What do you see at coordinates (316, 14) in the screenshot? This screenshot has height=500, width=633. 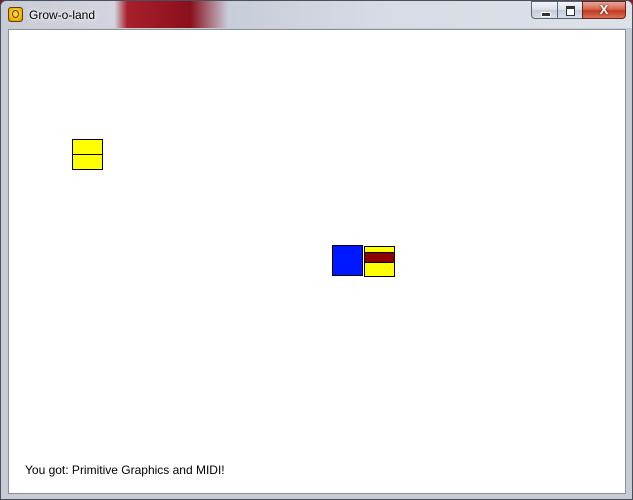 I see `title-bar: Grow-o-land X` at bounding box center [316, 14].